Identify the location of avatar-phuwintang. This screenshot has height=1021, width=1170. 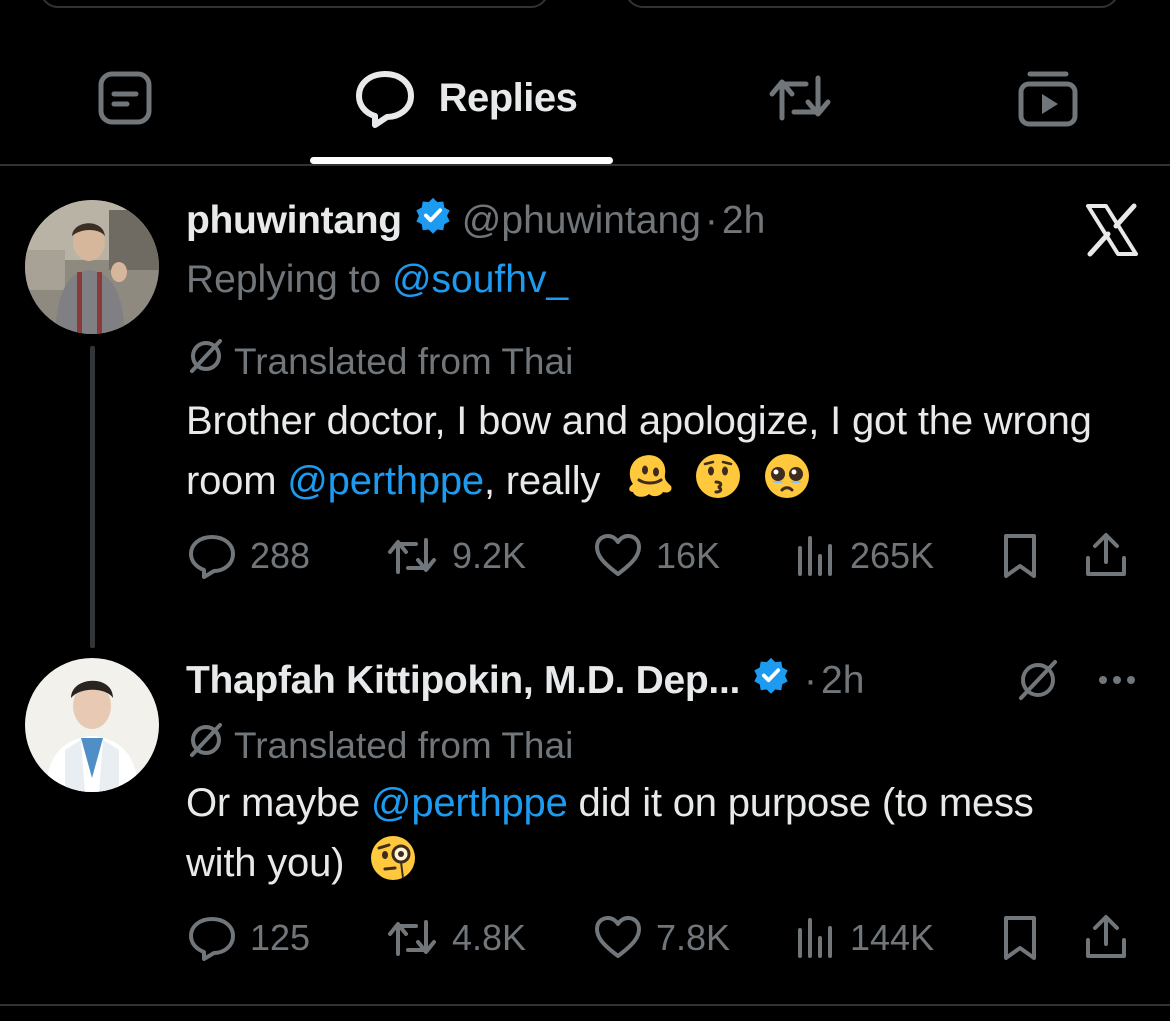
(92, 267).